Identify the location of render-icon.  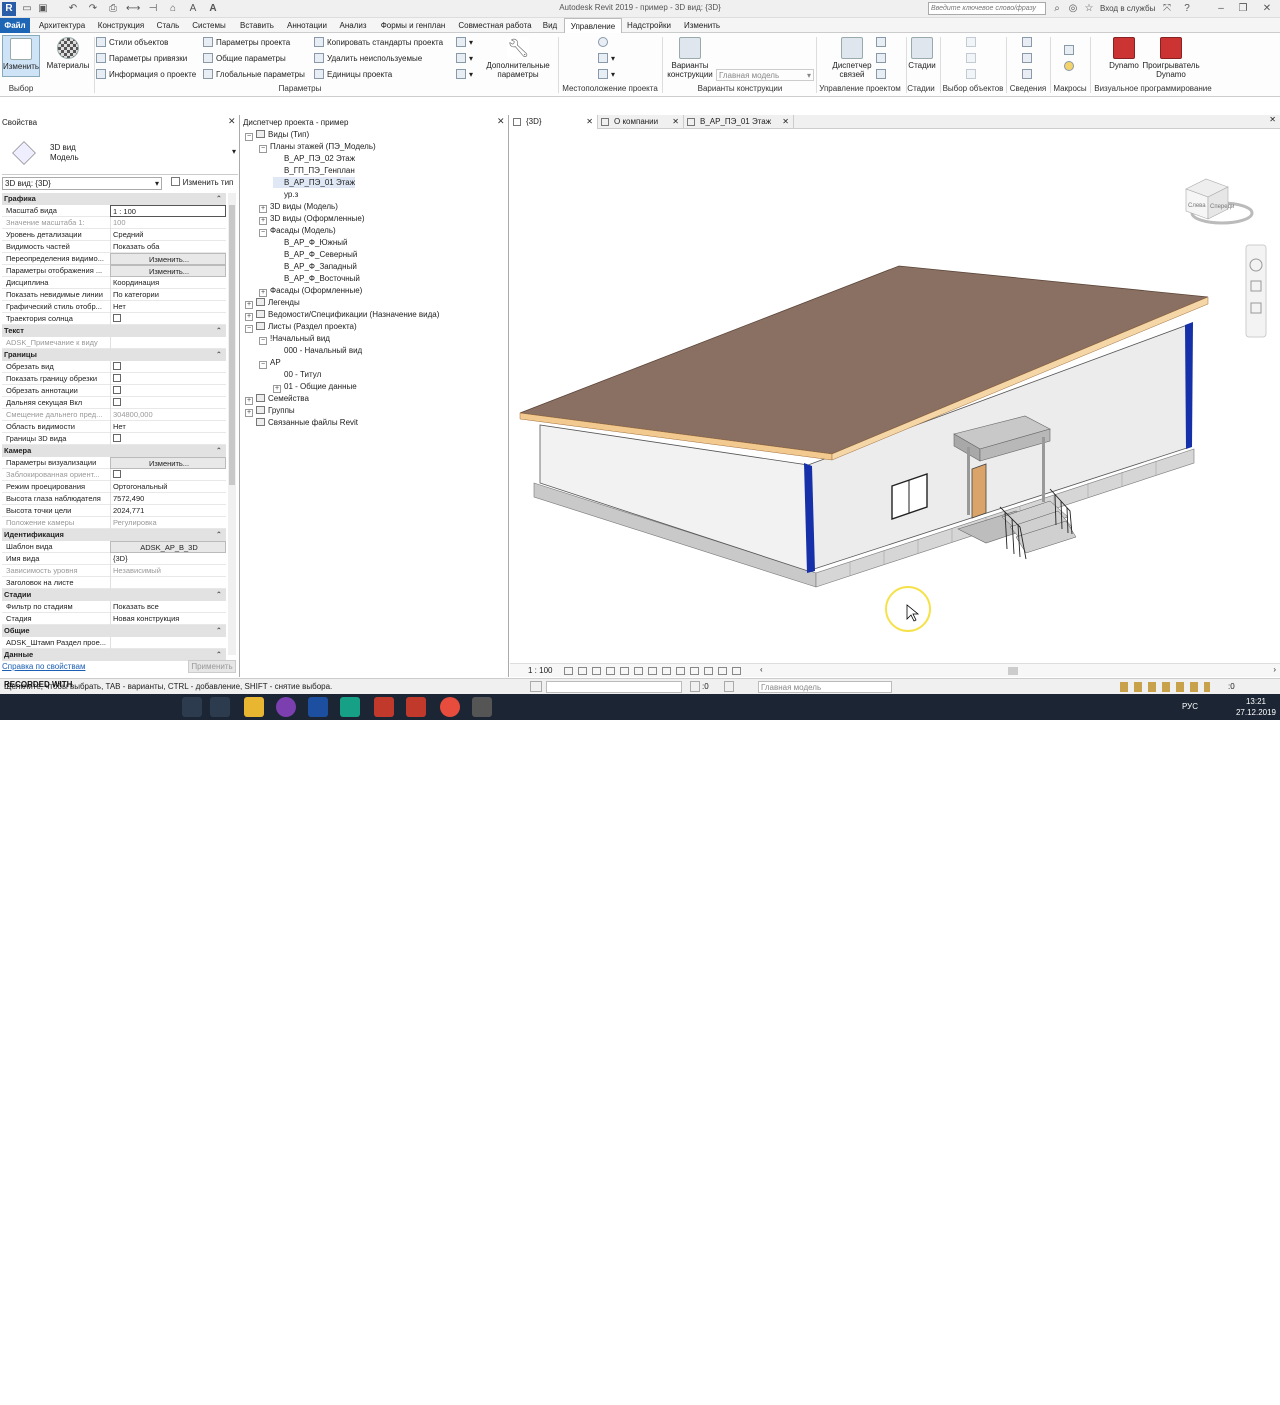
(624, 671).